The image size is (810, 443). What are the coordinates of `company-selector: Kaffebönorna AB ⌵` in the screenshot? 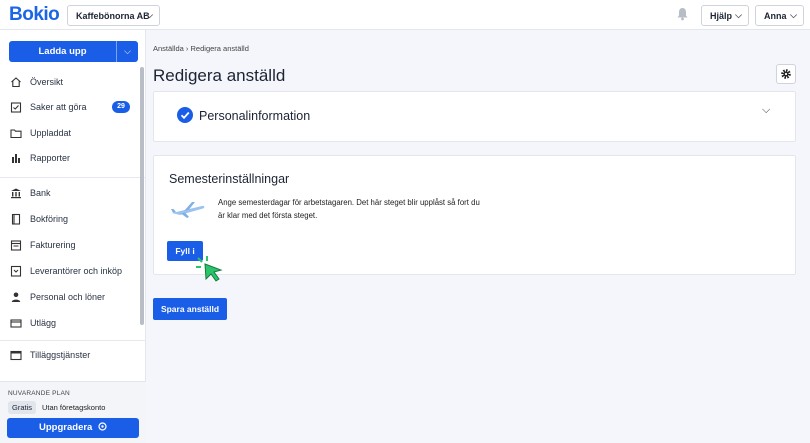 It's located at (113, 15).